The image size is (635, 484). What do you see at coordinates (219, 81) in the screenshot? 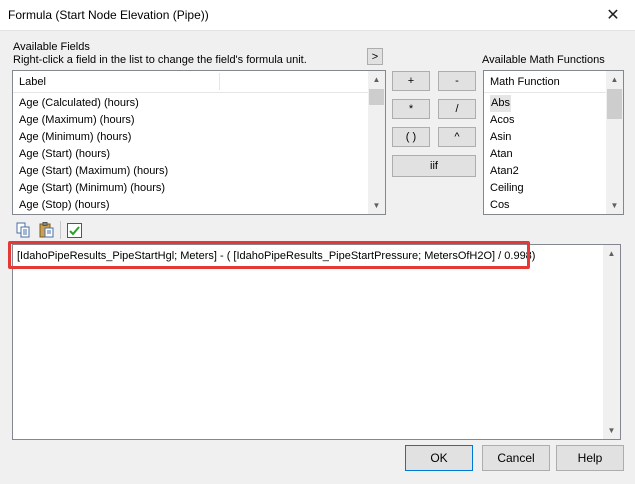
I see `column-separator` at bounding box center [219, 81].